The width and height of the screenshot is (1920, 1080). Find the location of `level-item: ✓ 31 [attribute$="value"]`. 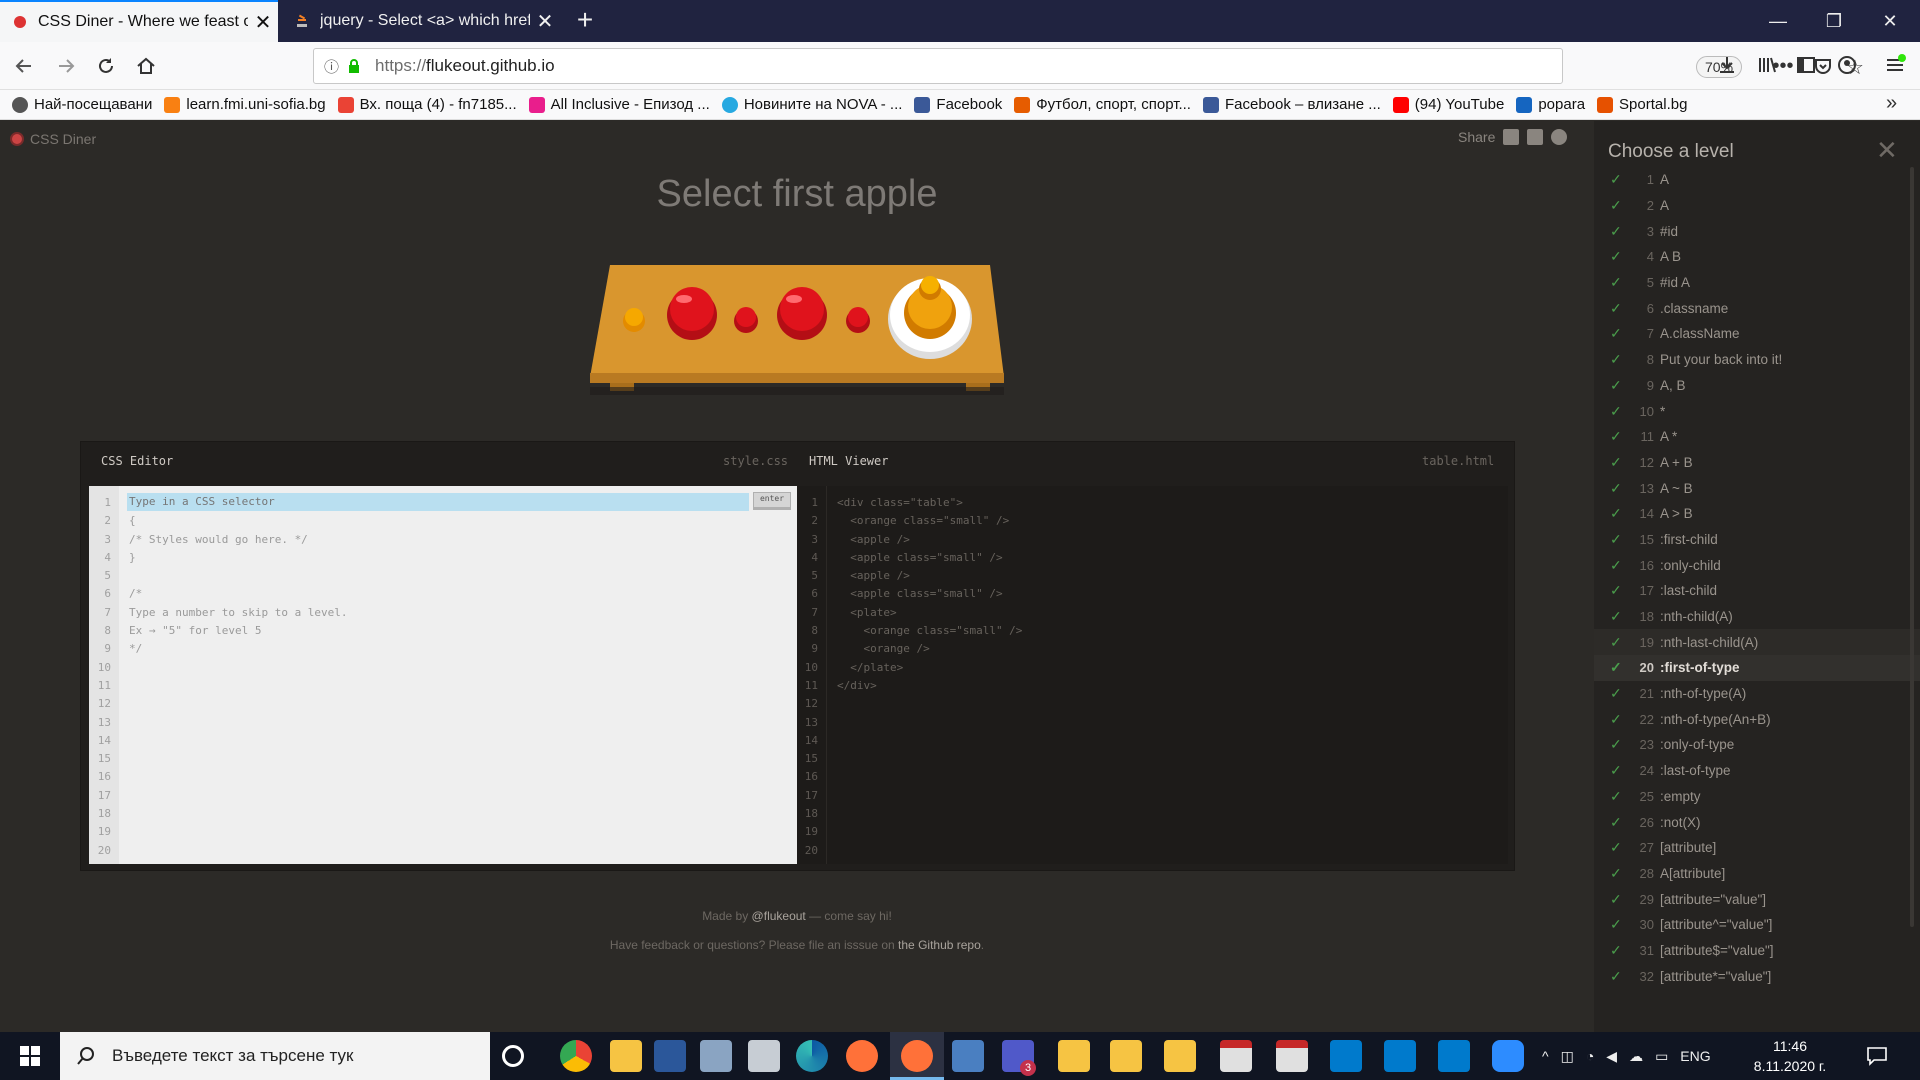

level-item: ✓ 31 [attribute$="value"] is located at coordinates (1757, 951).